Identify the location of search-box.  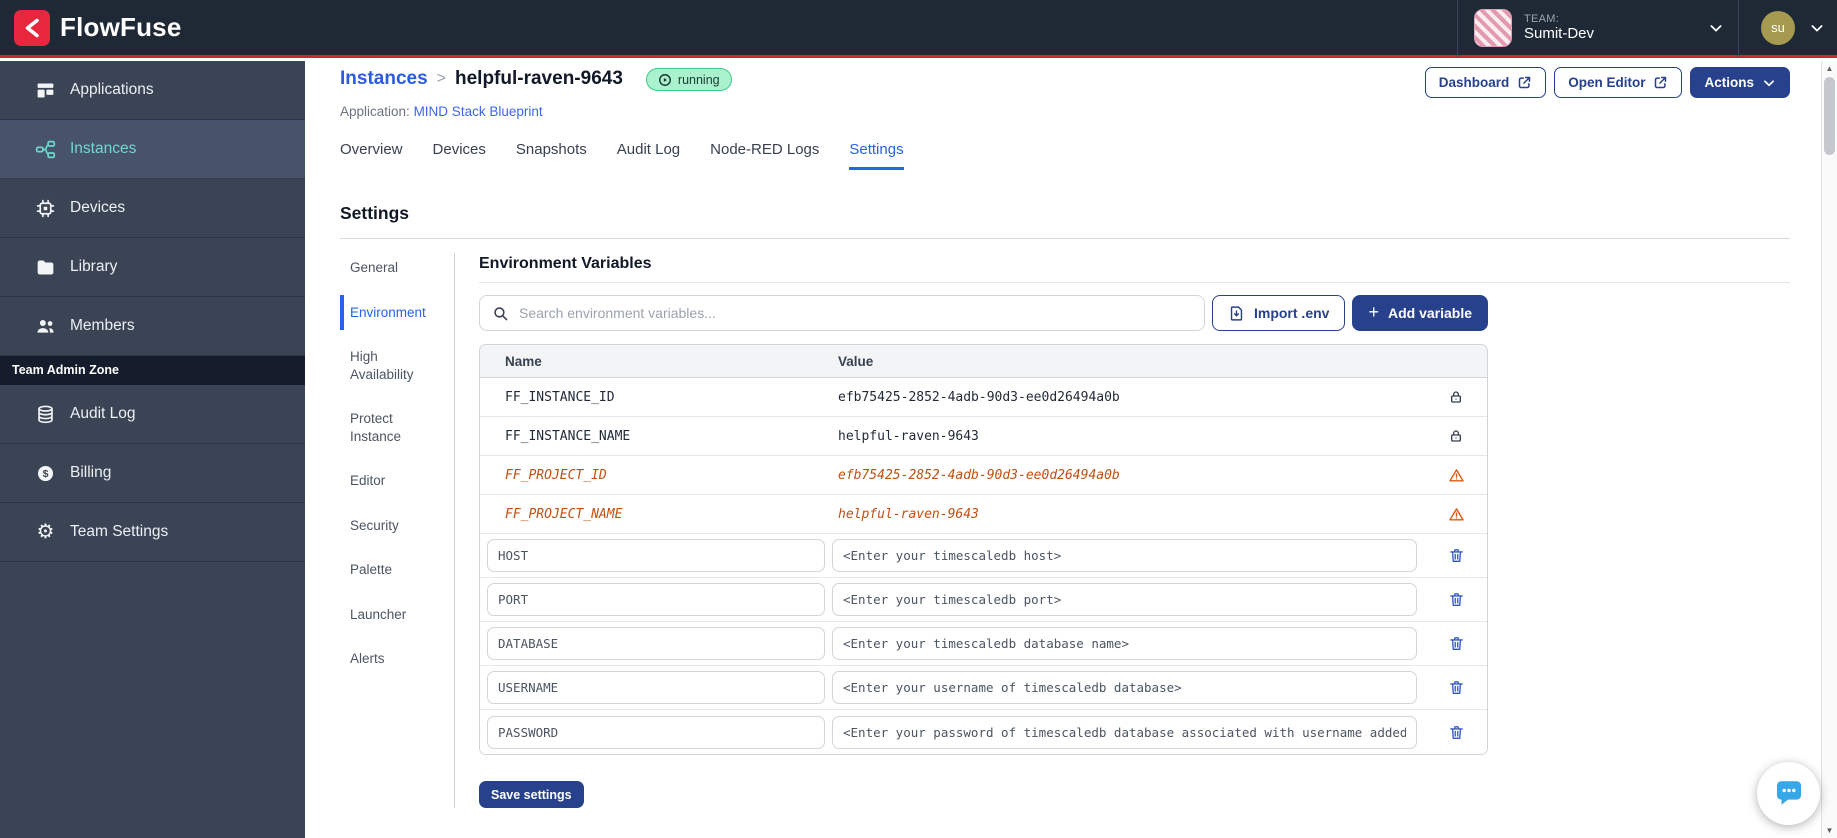
(842, 313).